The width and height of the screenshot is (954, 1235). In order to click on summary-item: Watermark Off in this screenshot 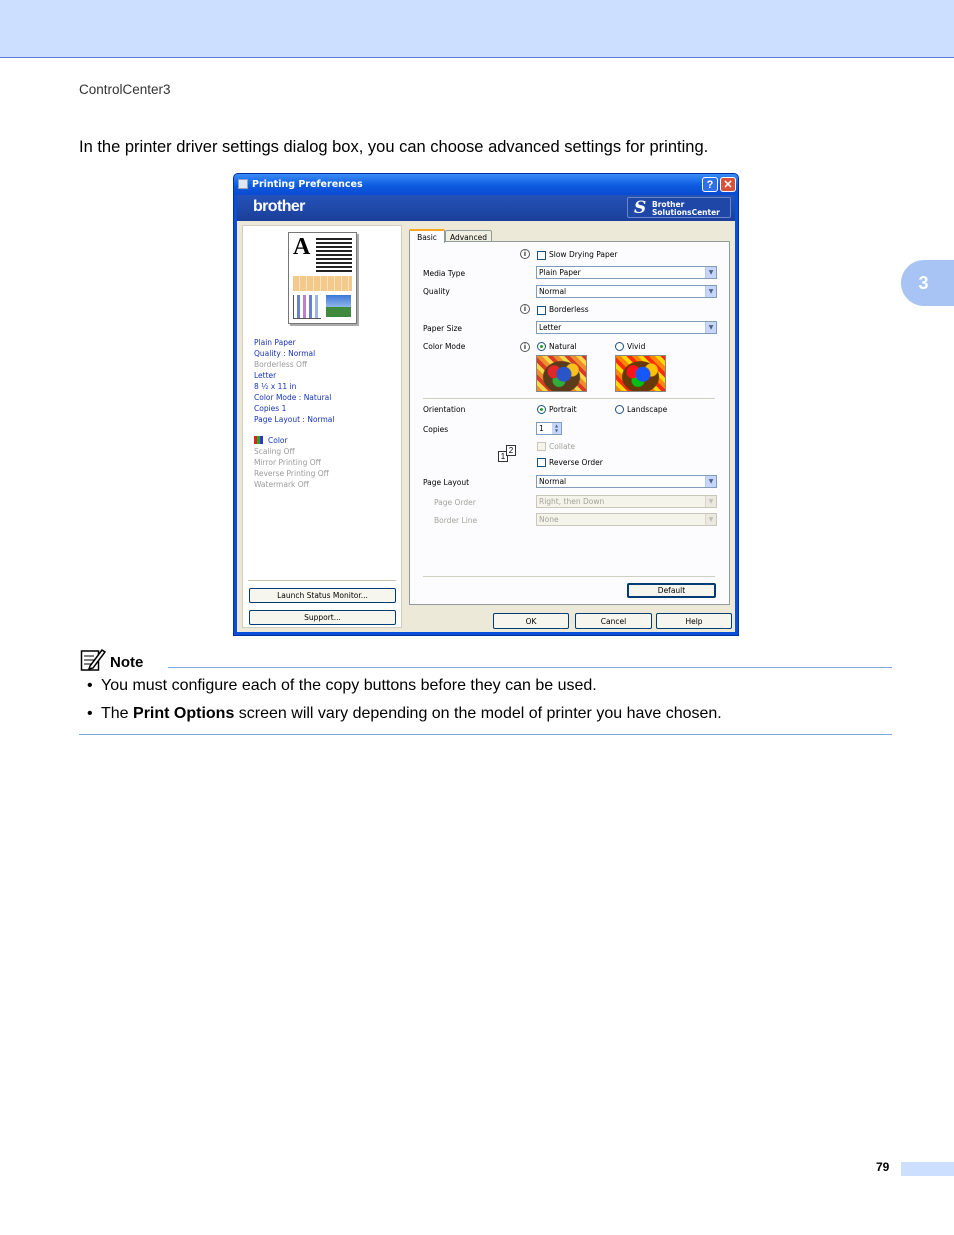, I will do `click(281, 484)`.